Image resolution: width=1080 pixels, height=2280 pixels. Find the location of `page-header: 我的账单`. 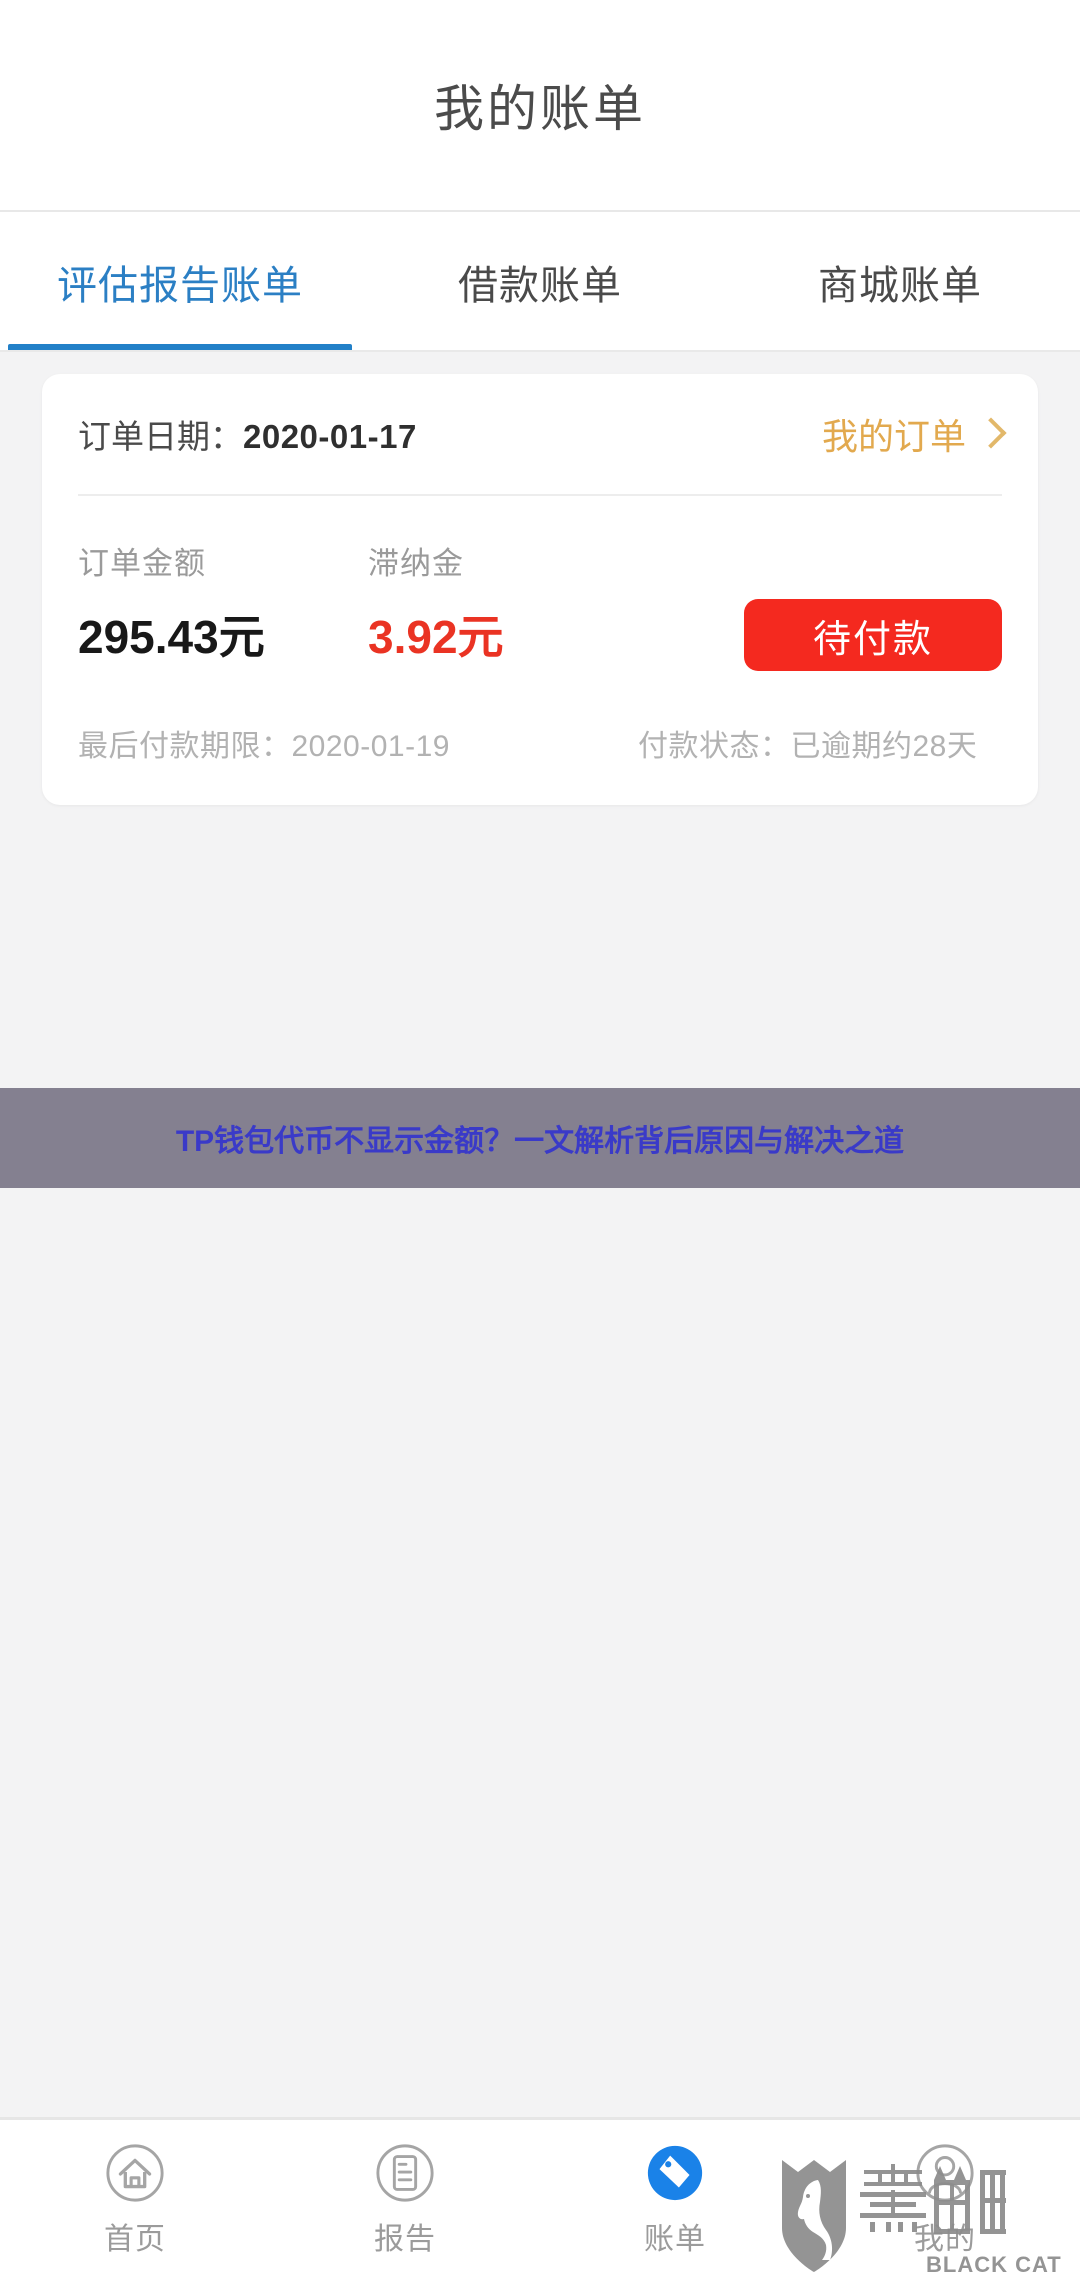

page-header: 我的账单 is located at coordinates (540, 106).